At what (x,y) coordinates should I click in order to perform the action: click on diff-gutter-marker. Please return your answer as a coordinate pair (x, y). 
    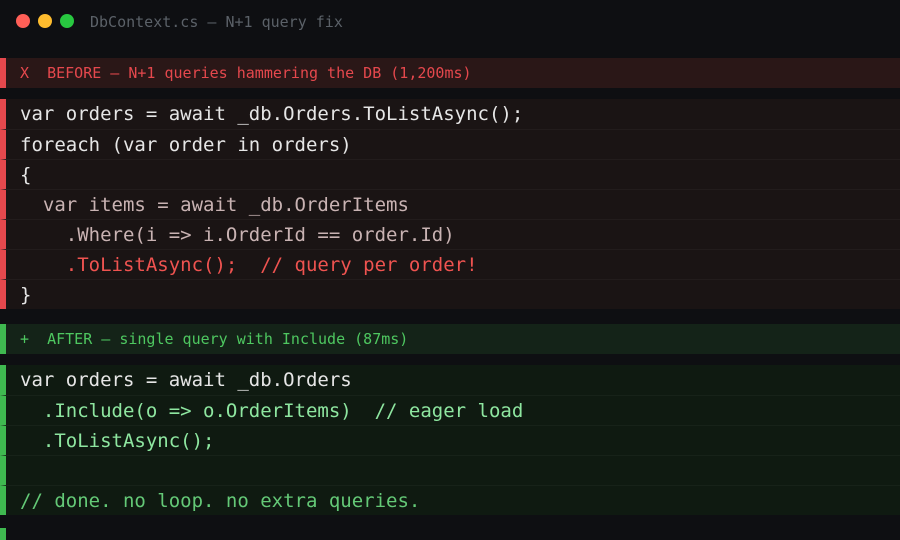
    Looking at the image, I should click on (3, 534).